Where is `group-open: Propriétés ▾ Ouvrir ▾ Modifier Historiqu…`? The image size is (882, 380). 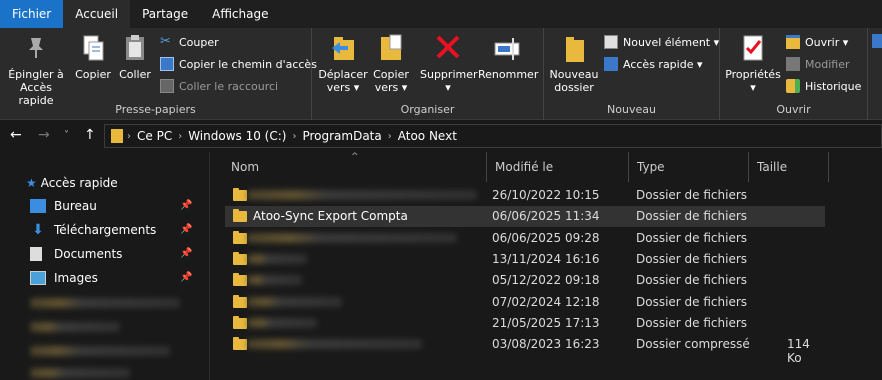
group-open: Propriétés ▾ Ouvrir ▾ Modifier Historiqu… is located at coordinates (794, 74).